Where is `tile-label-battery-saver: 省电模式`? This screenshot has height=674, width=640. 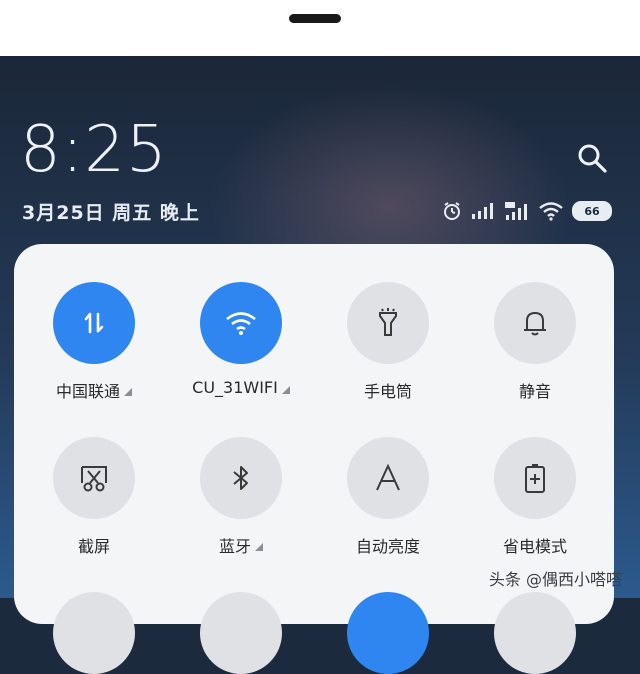 tile-label-battery-saver: 省电模式 is located at coordinates (534, 546).